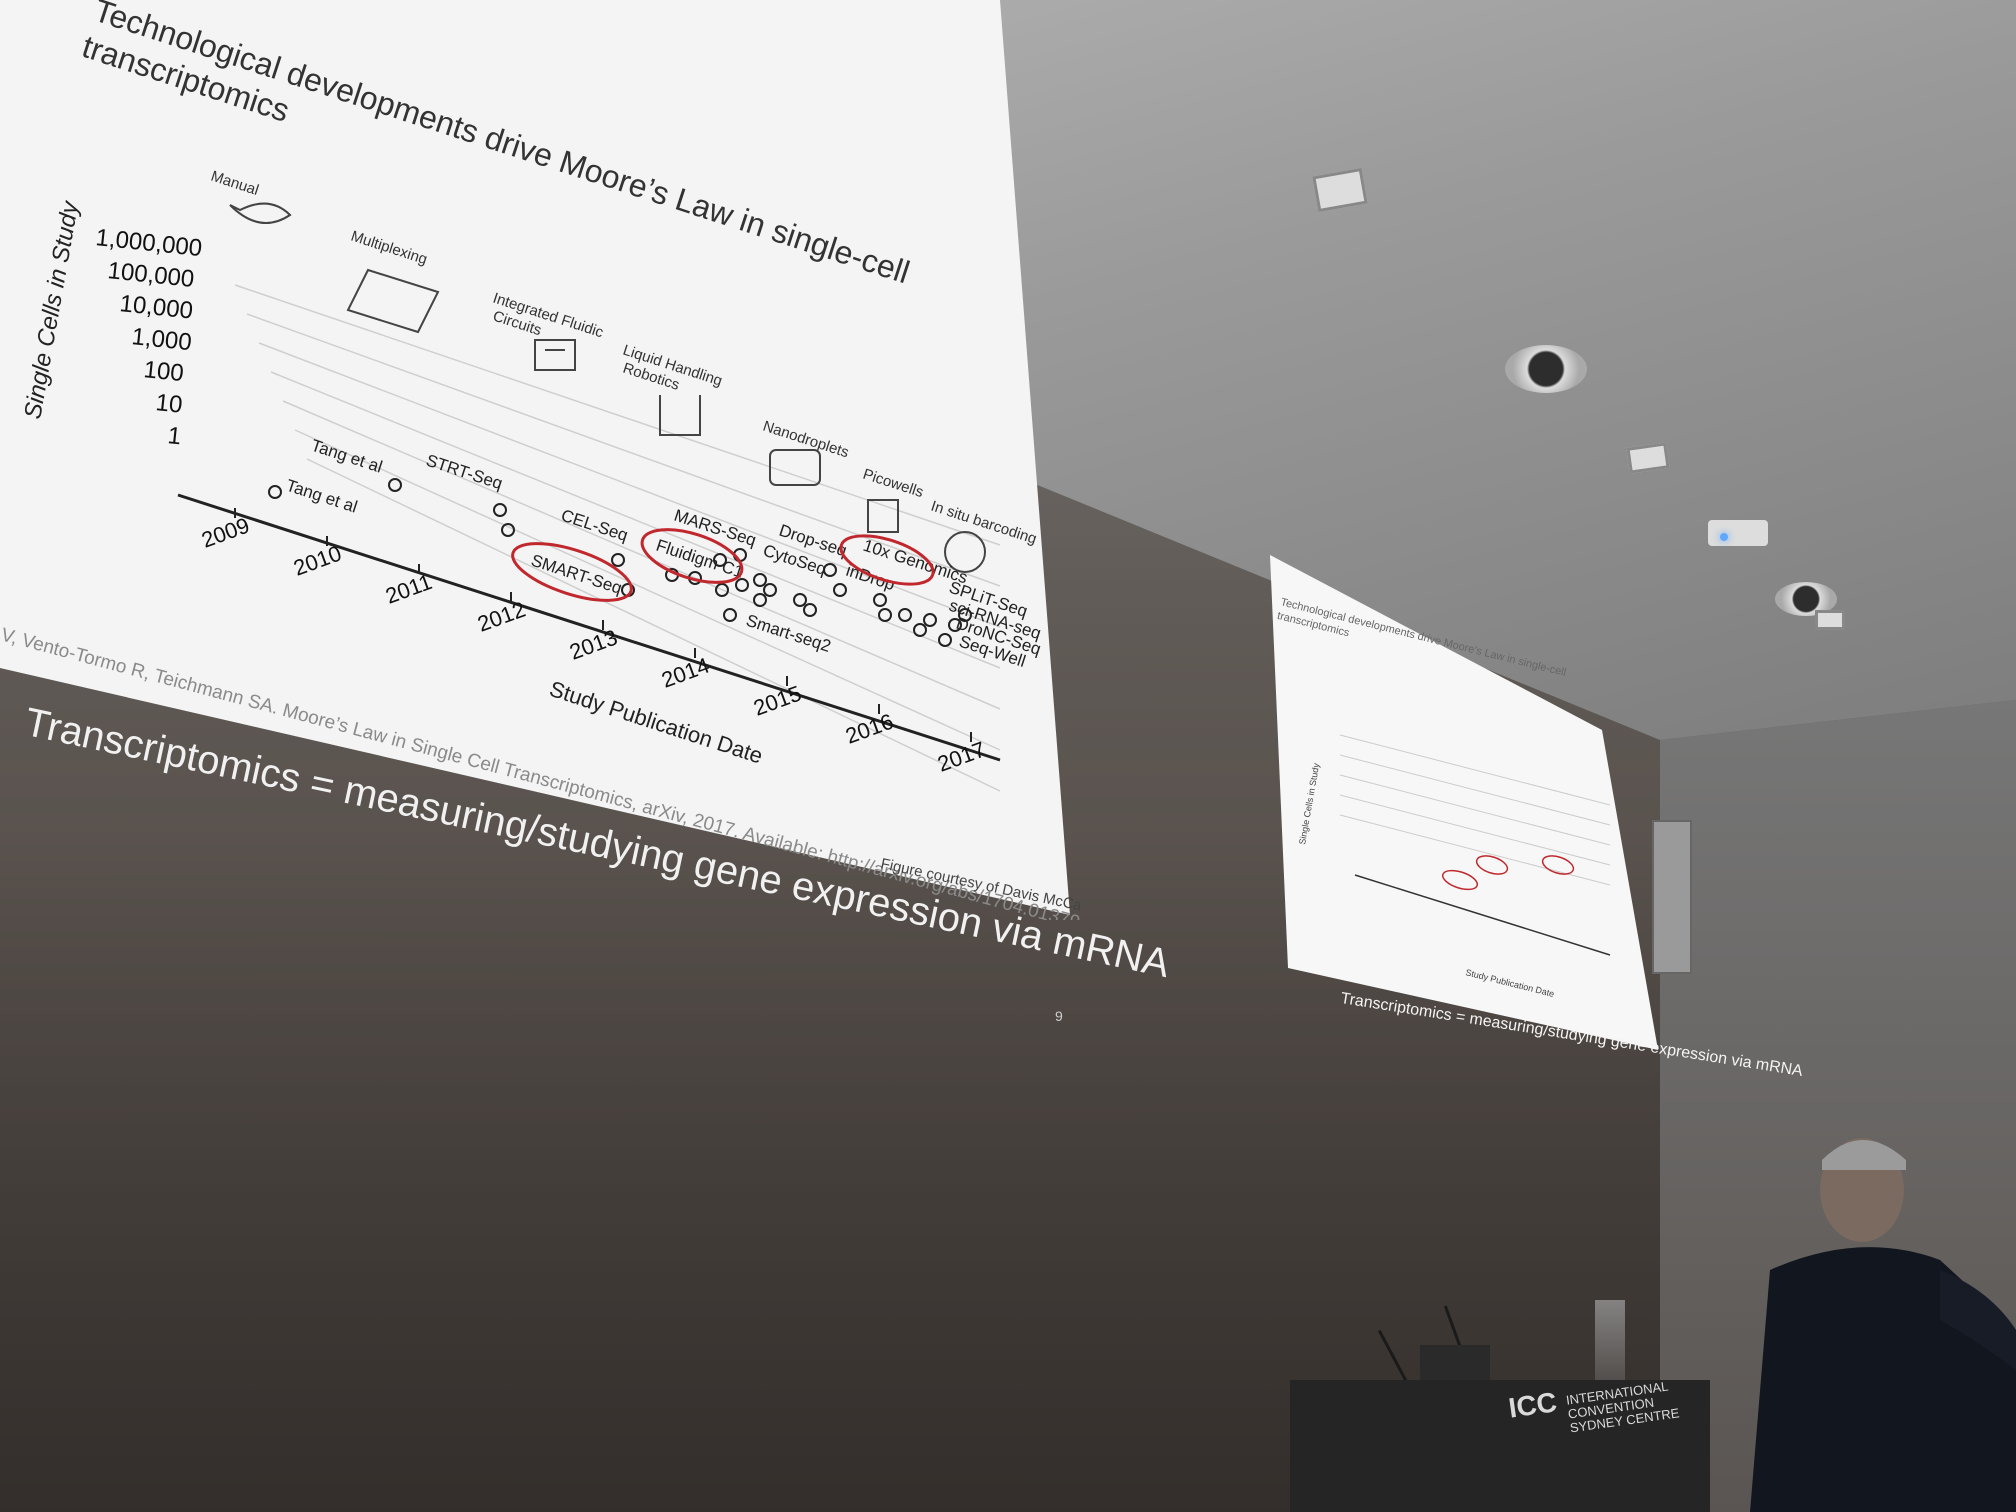  Describe the element at coordinates (1724, 537) in the screenshot. I see `status-led` at that location.